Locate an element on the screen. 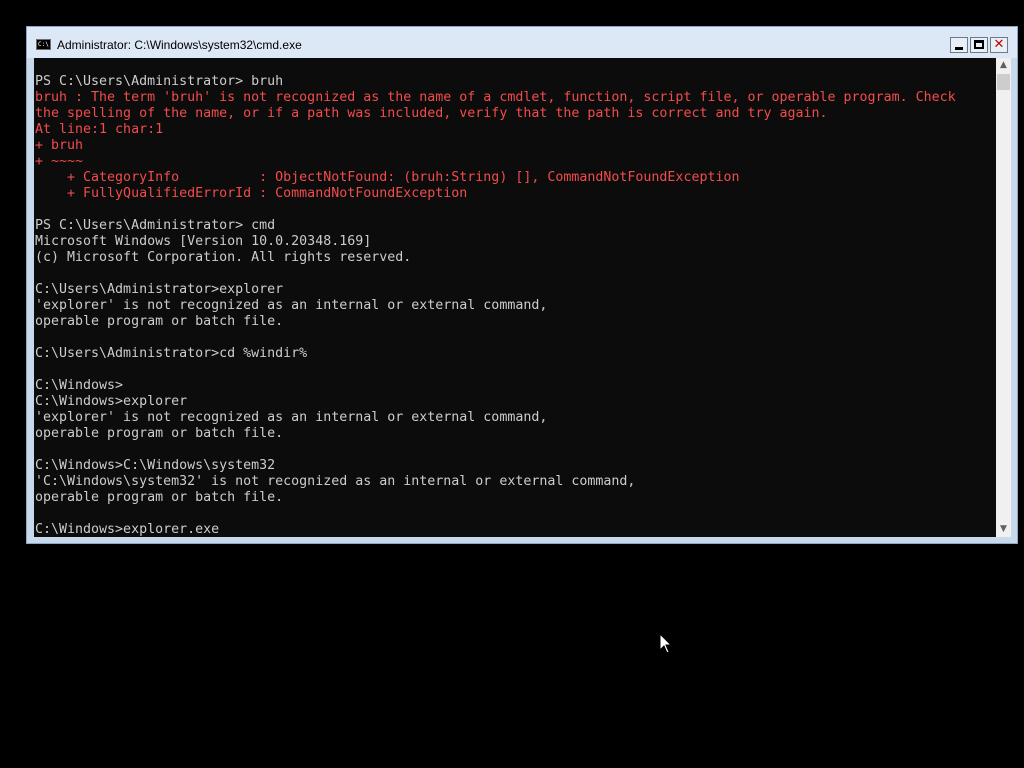 The width and height of the screenshot is (1024, 768). console-line: PS C:\Users\Administrator> cmd is located at coordinates (155, 225).